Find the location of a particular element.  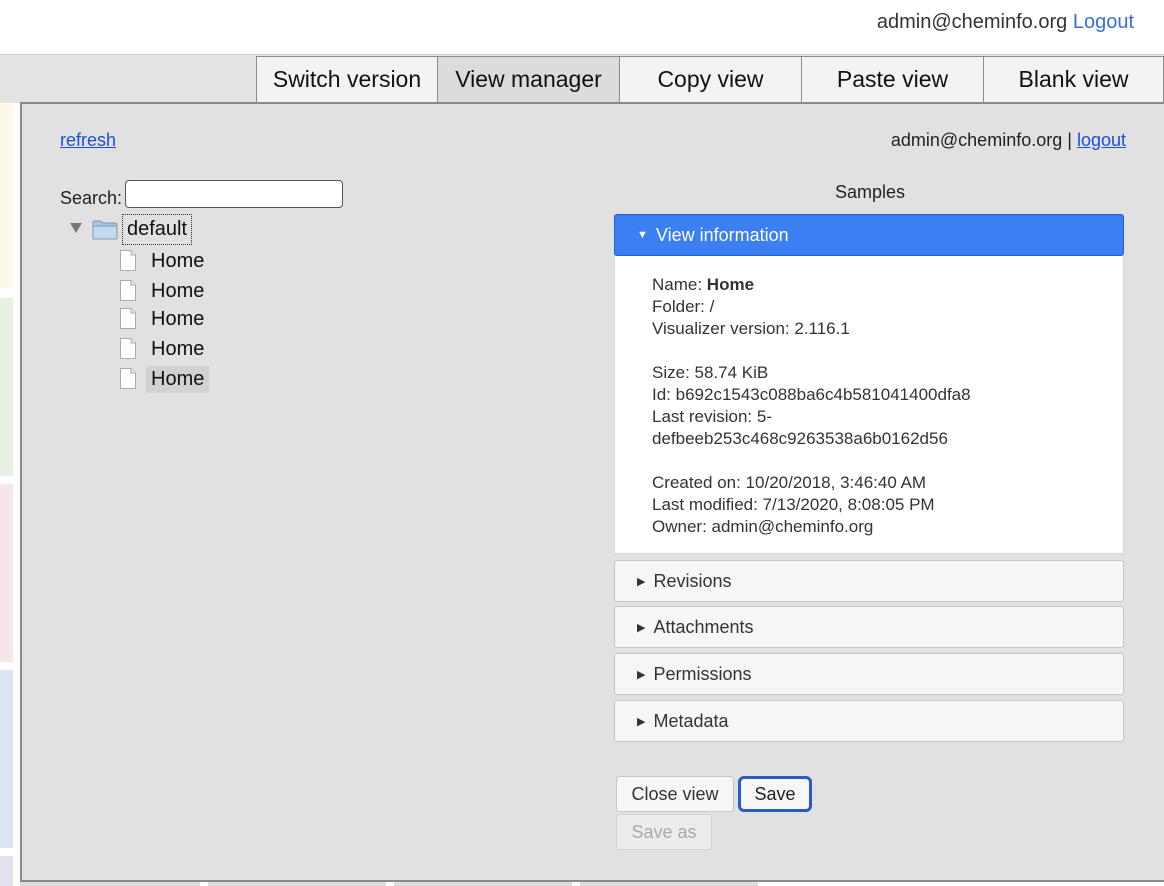

accordion-label: Metadata is located at coordinates (691, 720).